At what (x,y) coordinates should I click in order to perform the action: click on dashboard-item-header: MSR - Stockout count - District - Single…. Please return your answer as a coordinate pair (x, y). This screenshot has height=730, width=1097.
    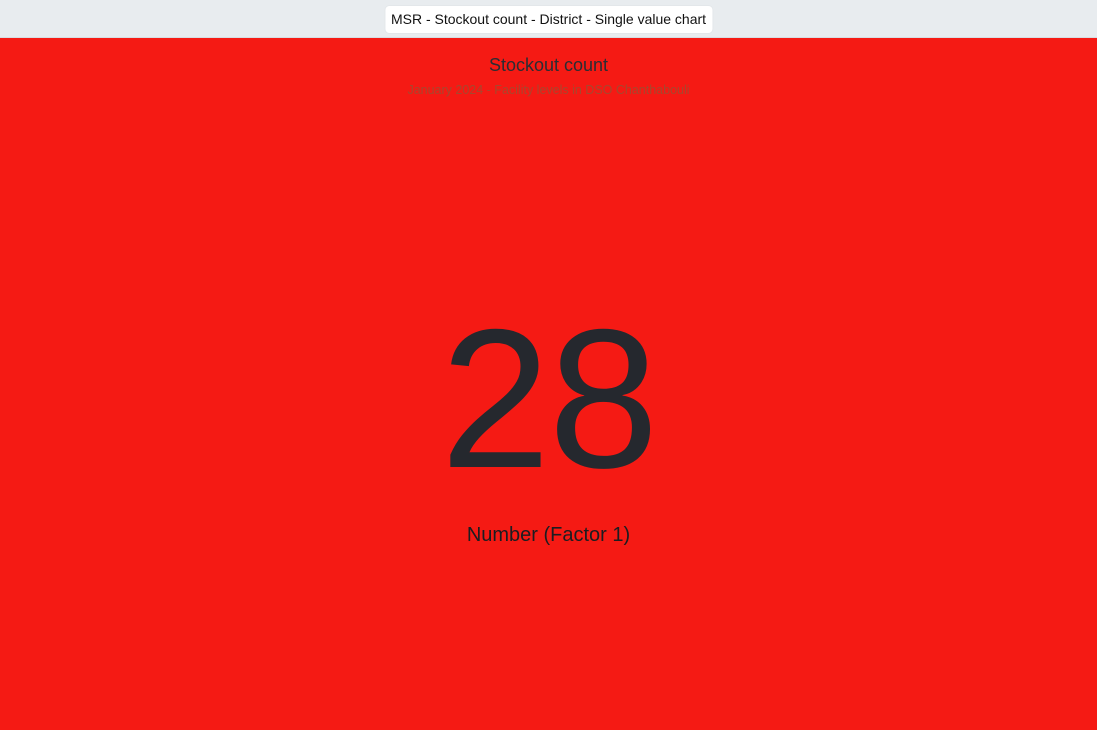
    Looking at the image, I should click on (548, 19).